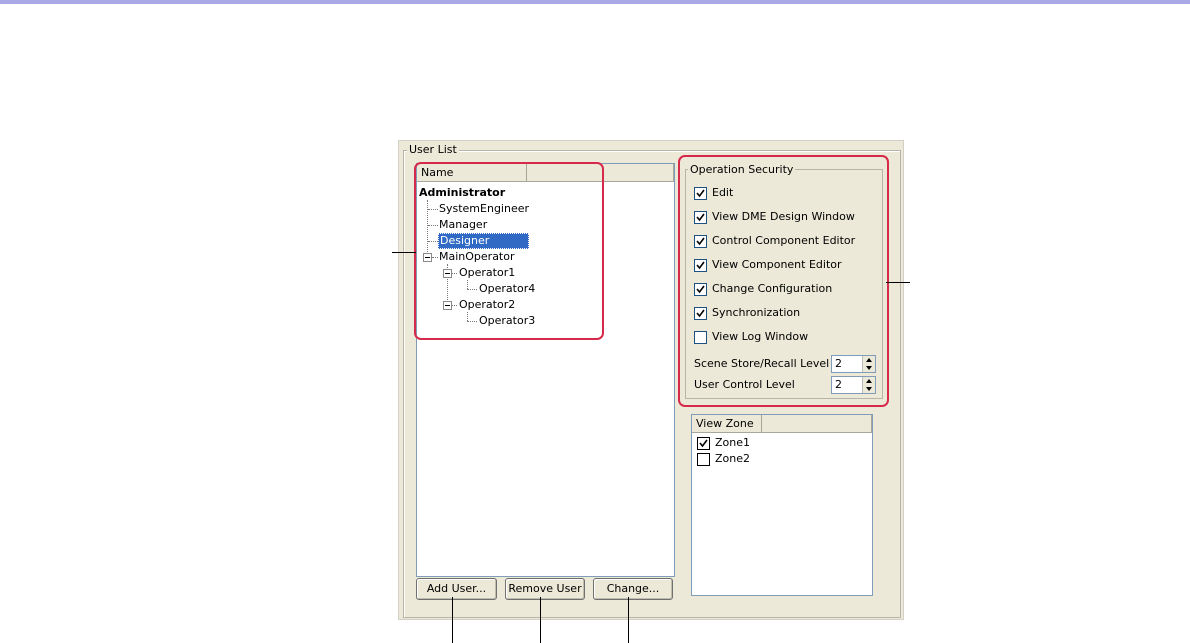 The height and width of the screenshot is (643, 1190). Describe the element at coordinates (817, 424) in the screenshot. I see `empty-column-header` at that location.